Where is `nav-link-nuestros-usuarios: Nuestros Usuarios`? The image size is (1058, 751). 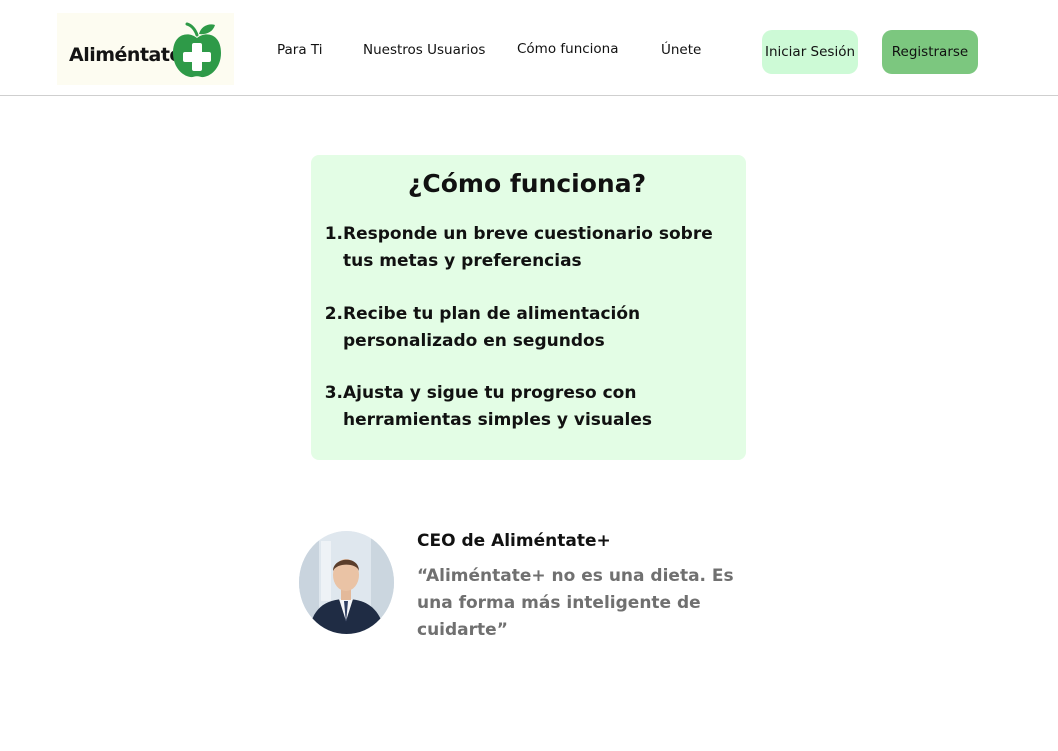
nav-link-nuestros-usuarios: Nuestros Usuarios is located at coordinates (424, 50).